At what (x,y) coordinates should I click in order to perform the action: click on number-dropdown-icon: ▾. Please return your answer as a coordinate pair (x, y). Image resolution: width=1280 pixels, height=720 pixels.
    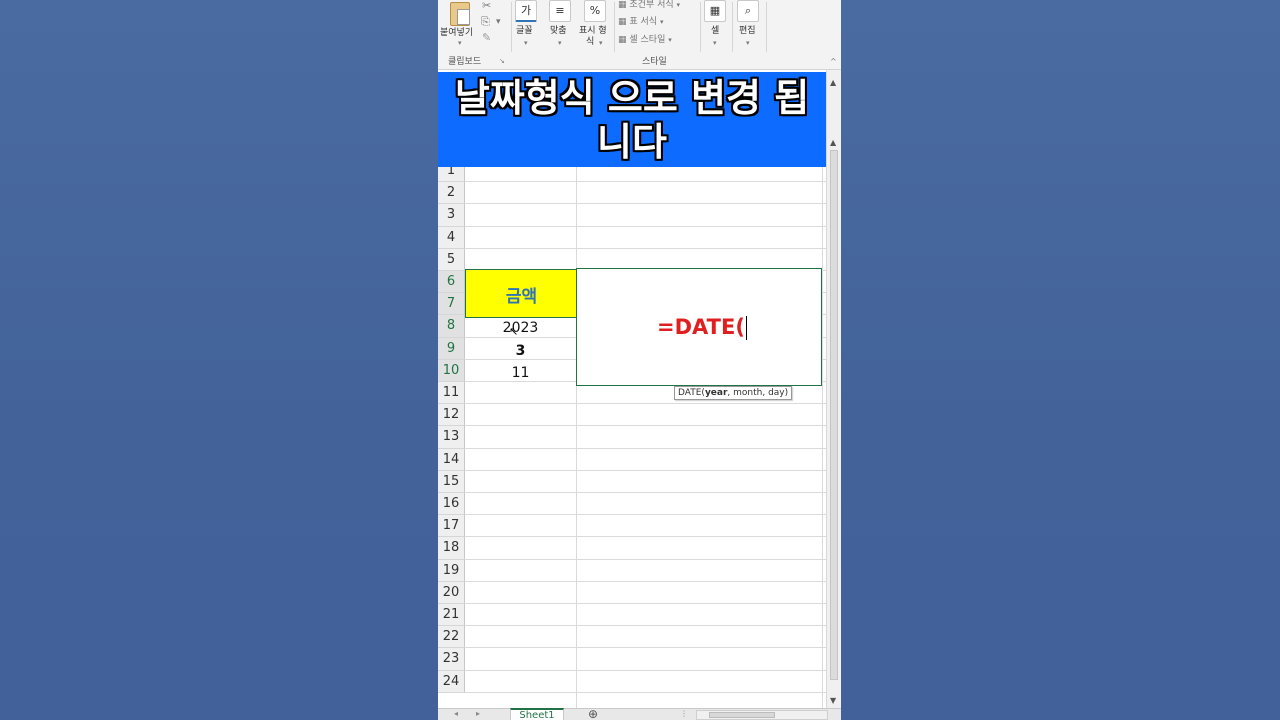
    Looking at the image, I should click on (601, 43).